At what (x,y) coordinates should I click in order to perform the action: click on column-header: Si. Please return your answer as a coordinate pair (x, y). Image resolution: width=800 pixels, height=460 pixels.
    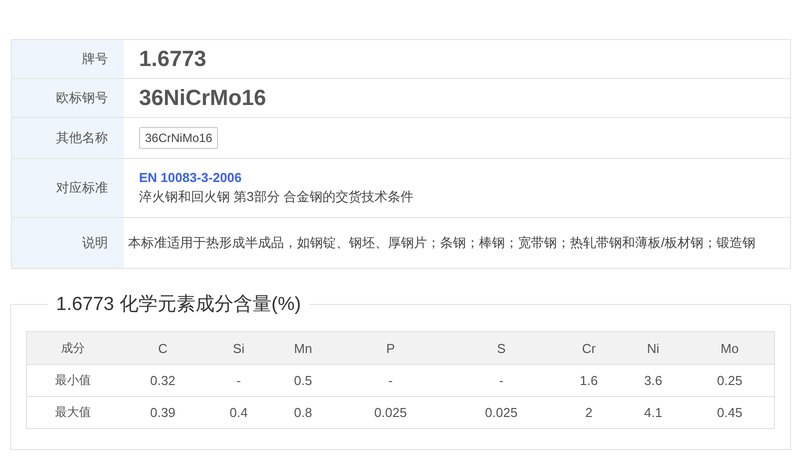
    Looking at the image, I should click on (238, 348).